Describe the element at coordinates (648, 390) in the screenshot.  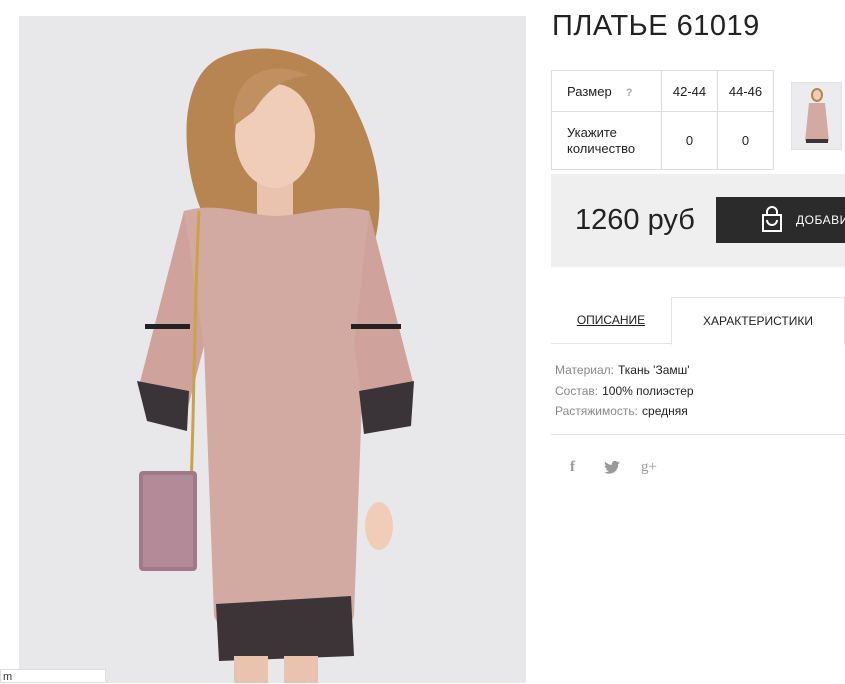
I see `spec-value: 100% полиэстер` at that location.